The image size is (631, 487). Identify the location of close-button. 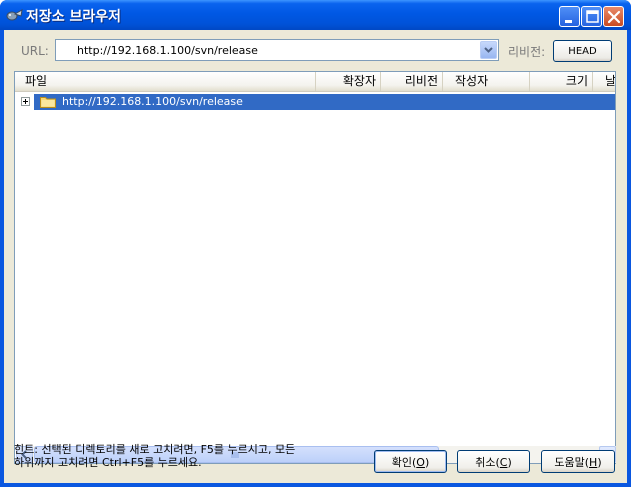
(613, 16).